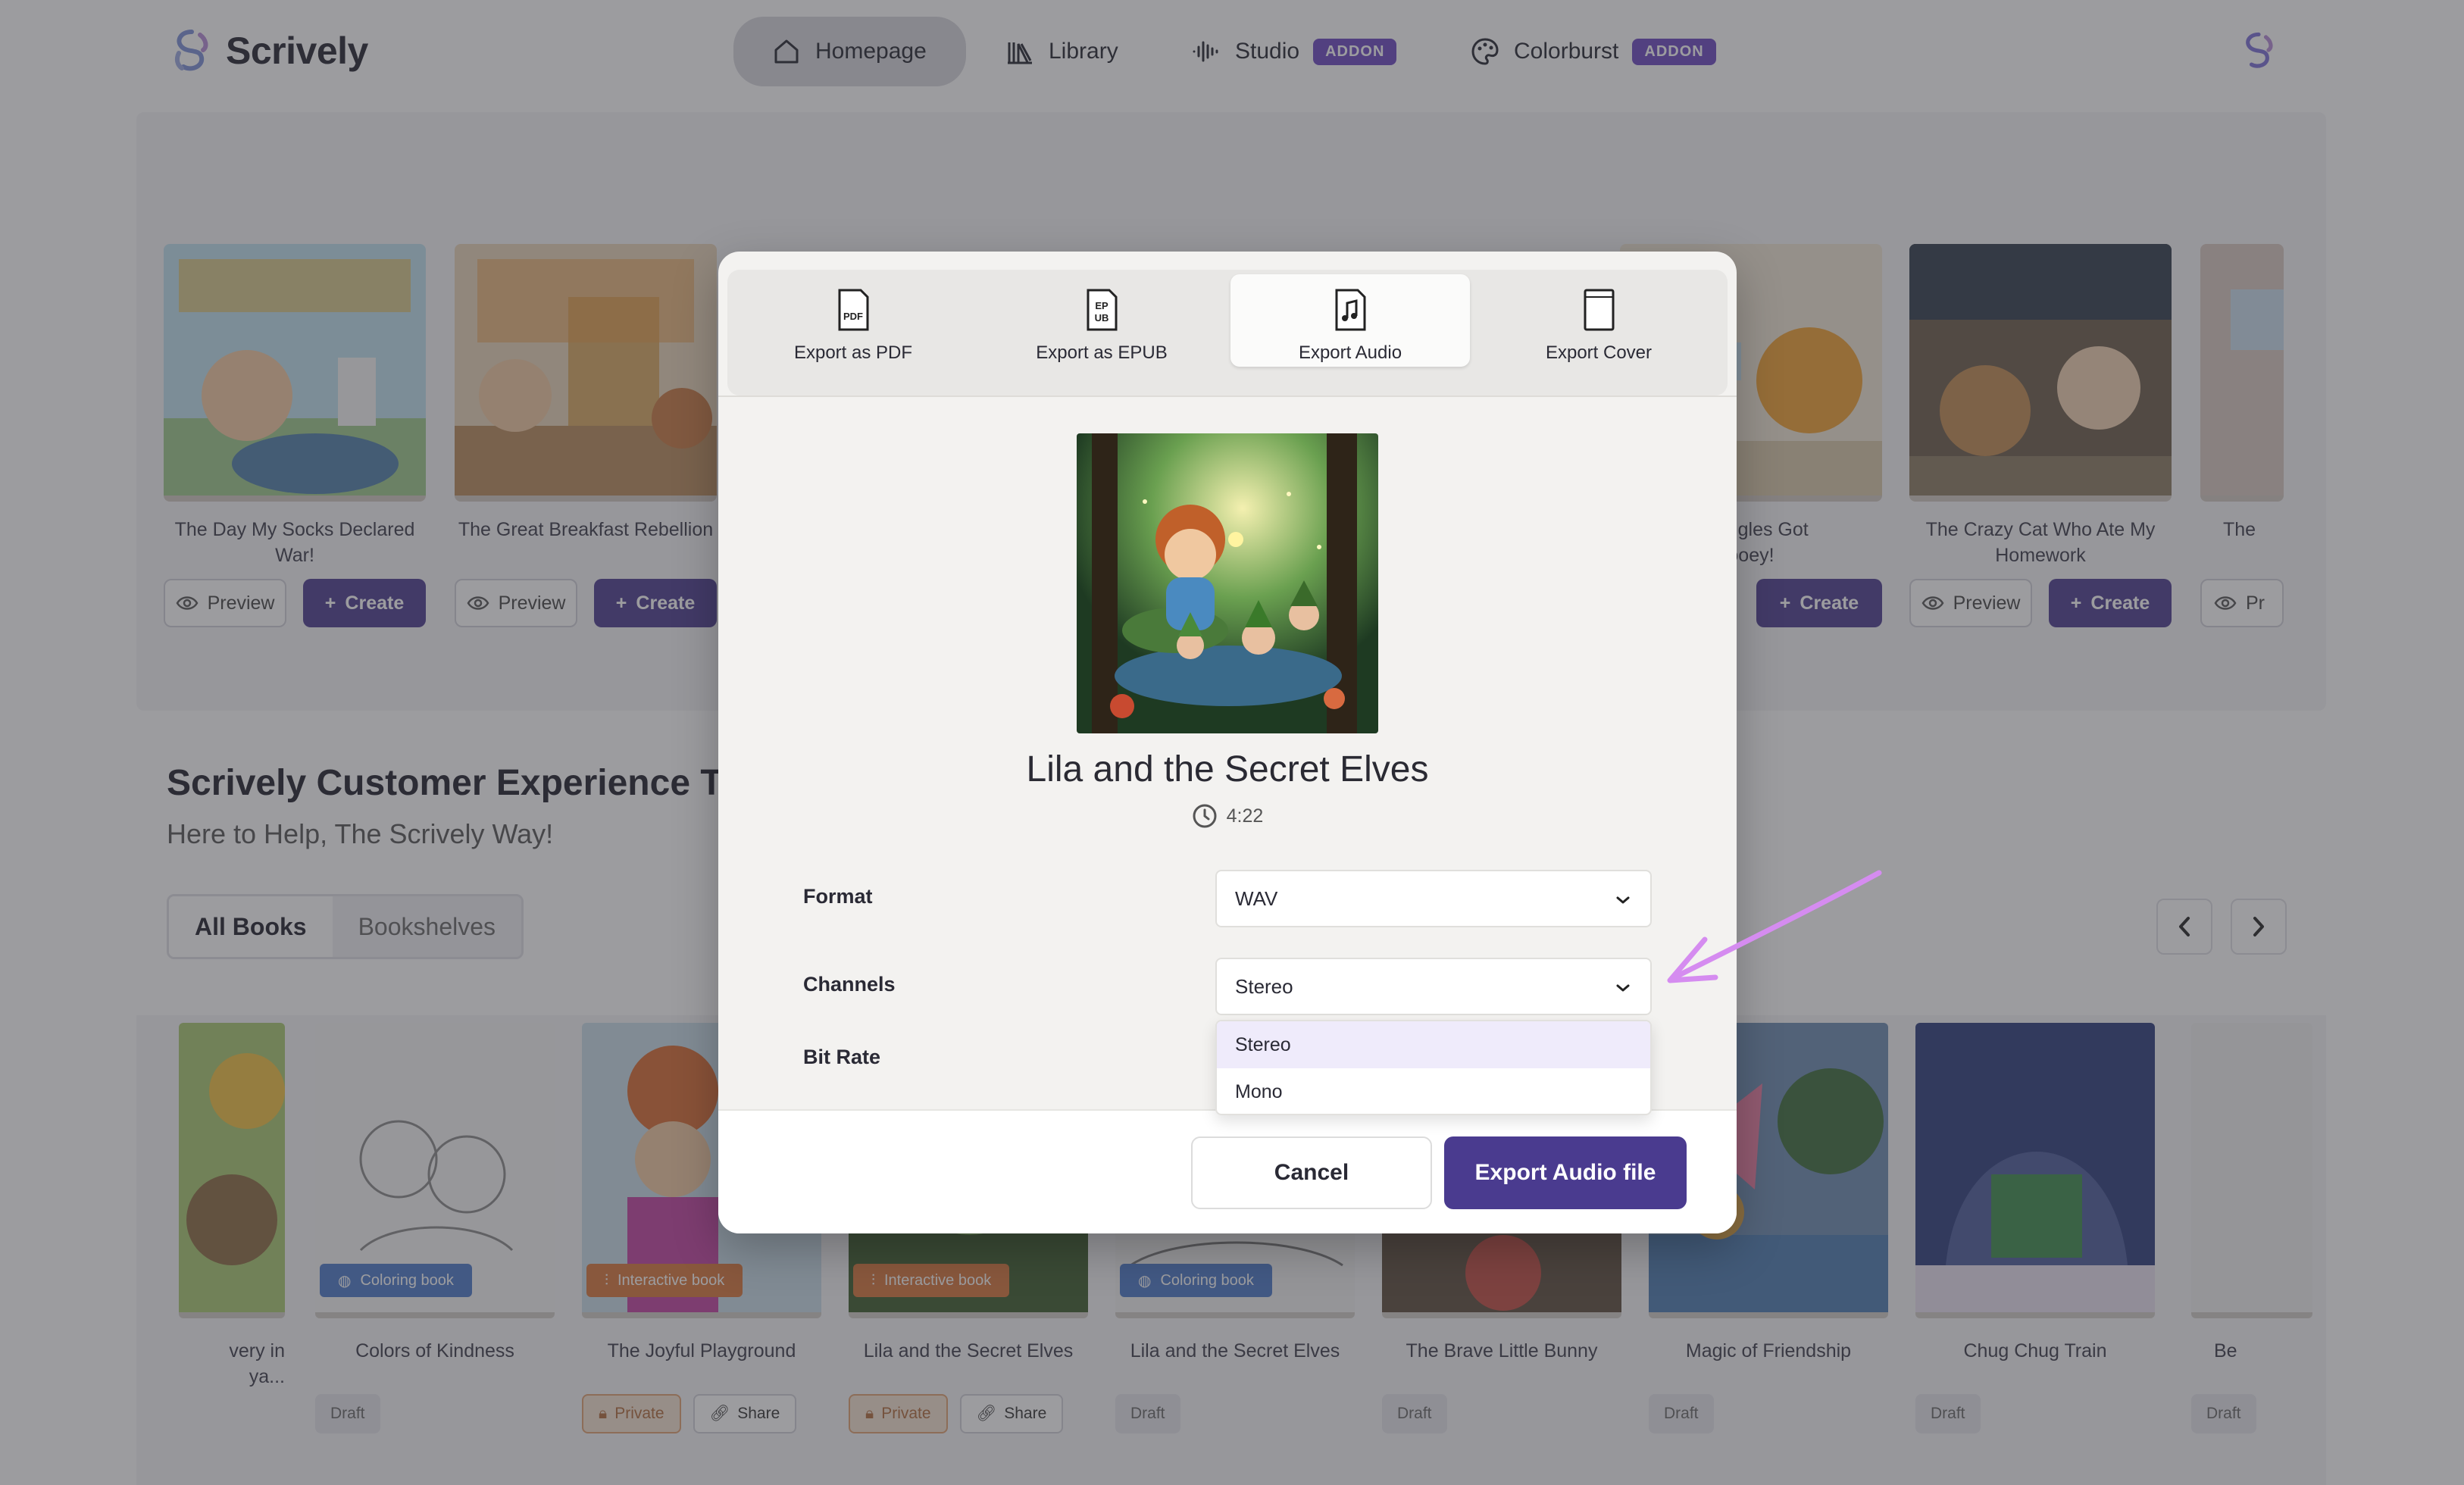 The width and height of the screenshot is (2464, 1485). Describe the element at coordinates (1565, 1172) in the screenshot. I see `export-audio-button: Export Audio file` at that location.